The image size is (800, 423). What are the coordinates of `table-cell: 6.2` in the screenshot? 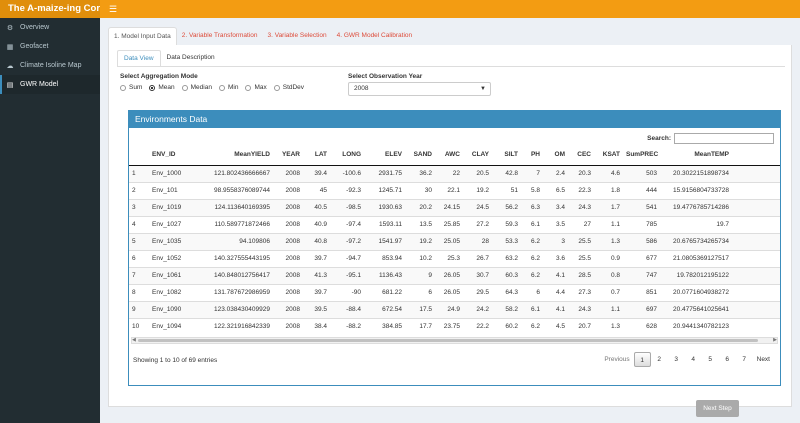 It's located at (532, 326).